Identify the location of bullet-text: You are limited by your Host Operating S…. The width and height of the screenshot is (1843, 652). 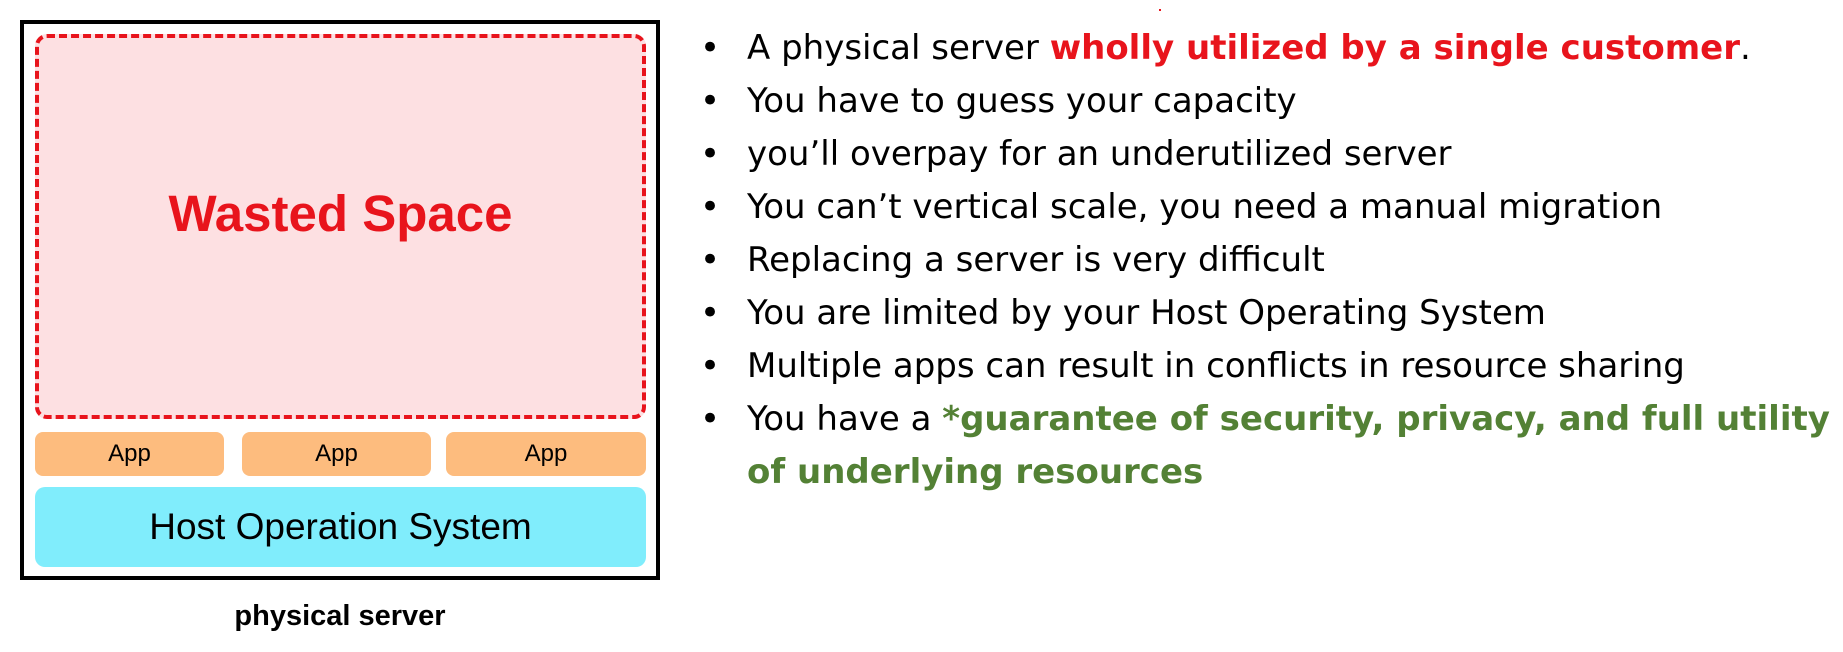
(1146, 313).